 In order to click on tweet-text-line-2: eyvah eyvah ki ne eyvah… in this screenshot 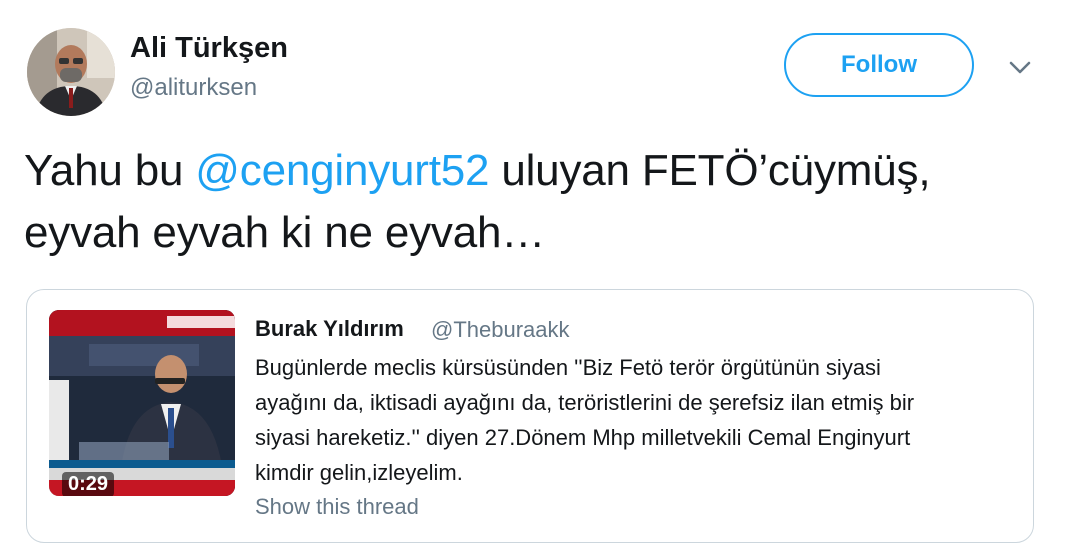, I will do `click(285, 232)`.